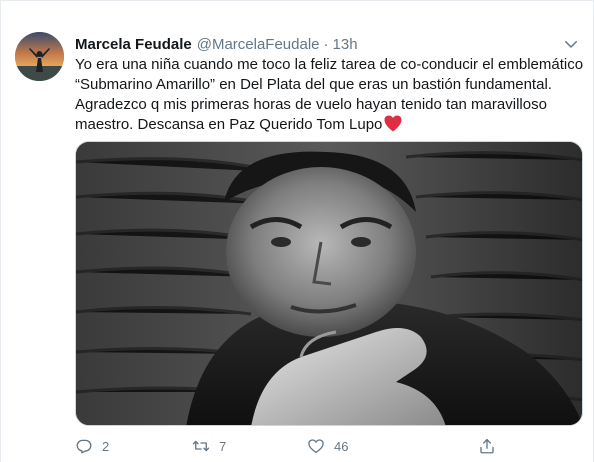 Image resolution: width=594 pixels, height=462 pixels. I want to click on share-button, so click(487, 446).